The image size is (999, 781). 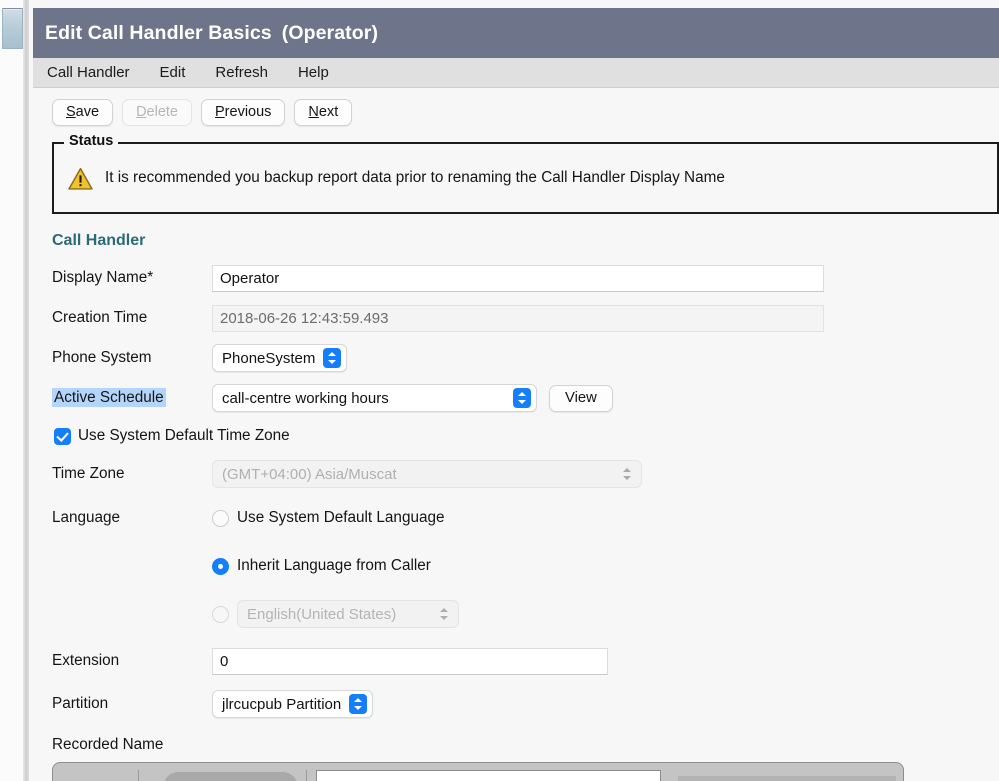 I want to click on phone-system-label: Phone System, so click(x=102, y=357).